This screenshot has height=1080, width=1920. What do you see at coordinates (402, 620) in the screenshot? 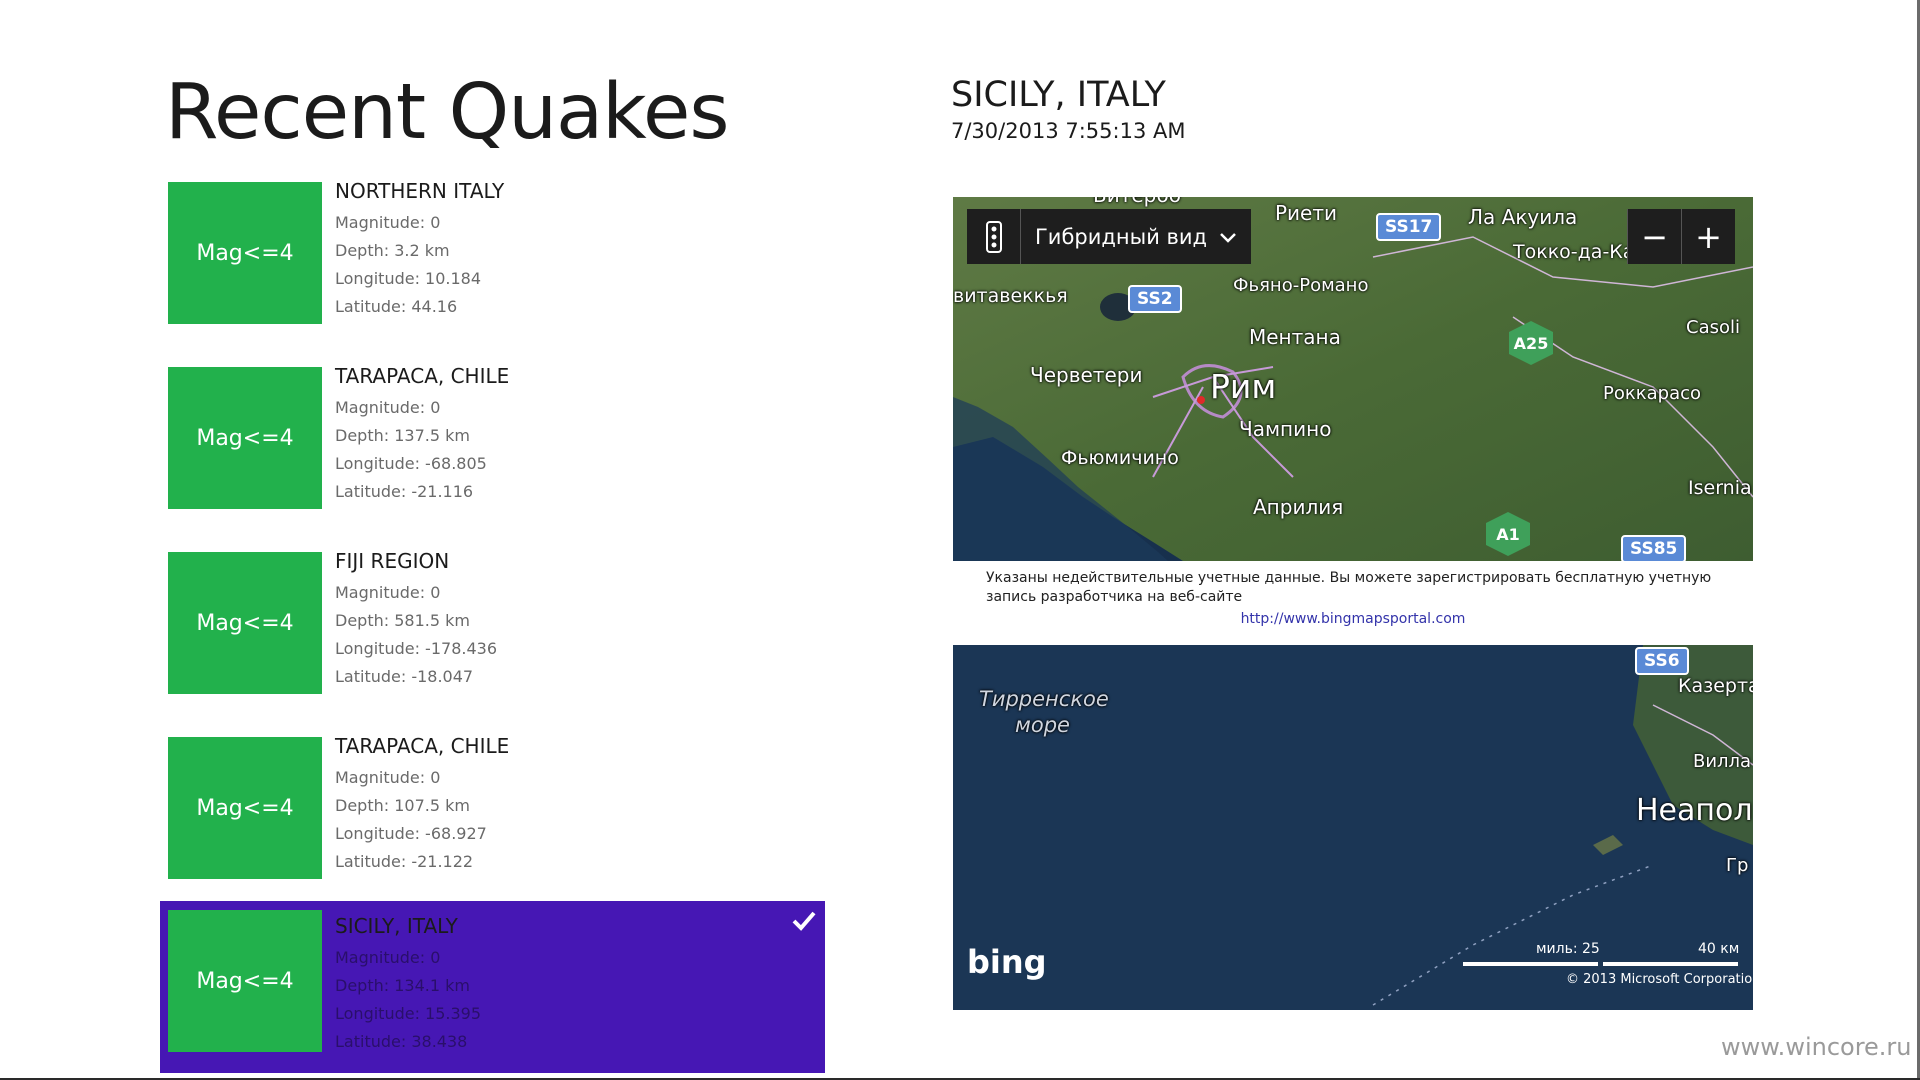
I see `quake-depth: Depth: 581.5 km` at bounding box center [402, 620].